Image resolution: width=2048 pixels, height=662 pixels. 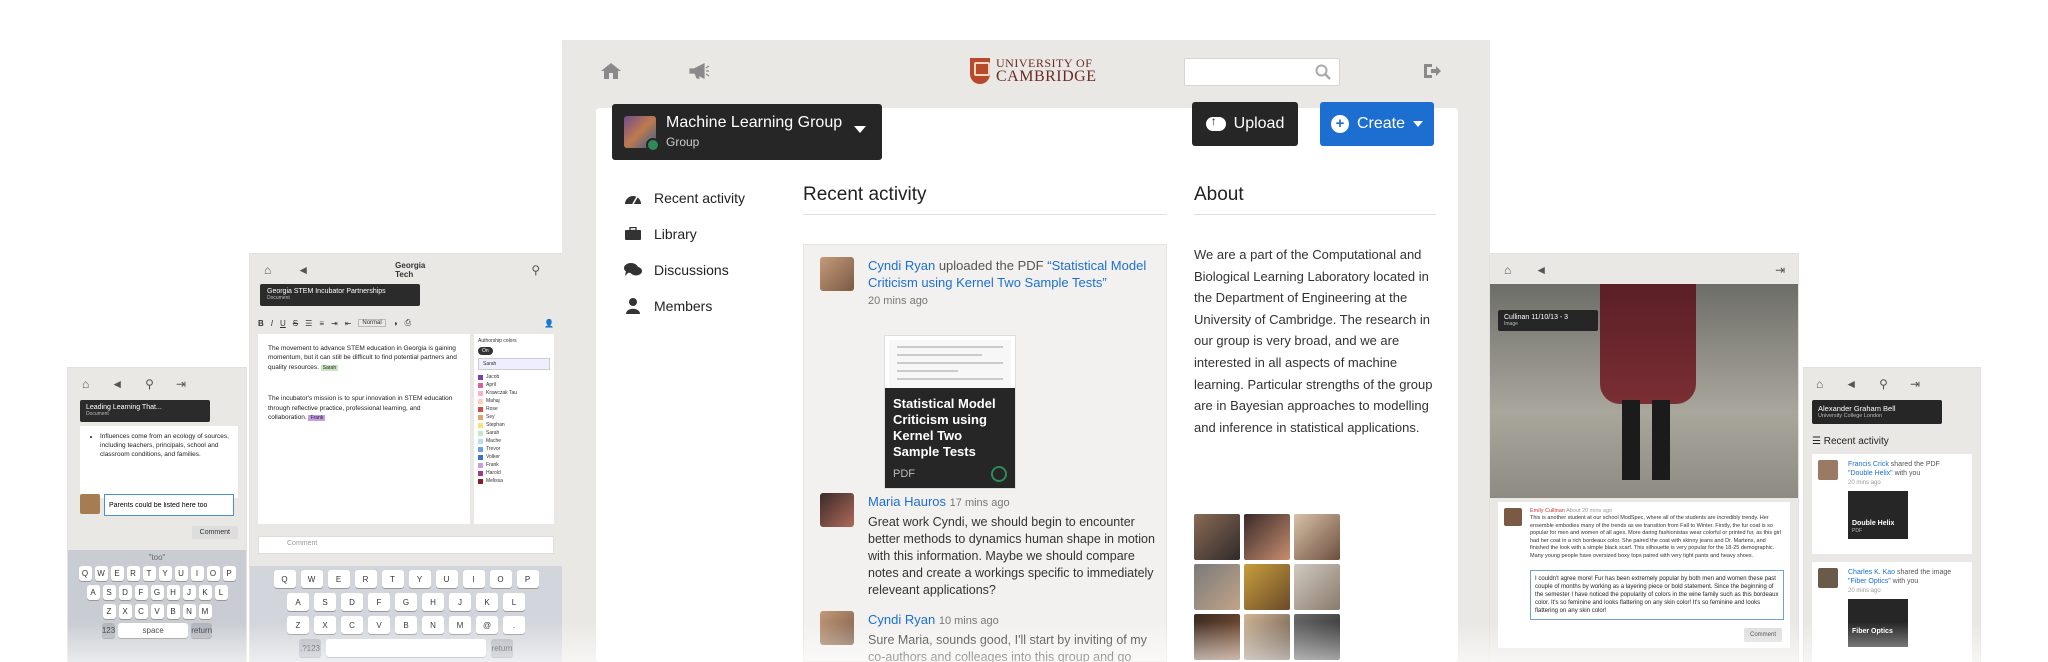 What do you see at coordinates (514, 481) in the screenshot?
I see `author-row: Melissa` at bounding box center [514, 481].